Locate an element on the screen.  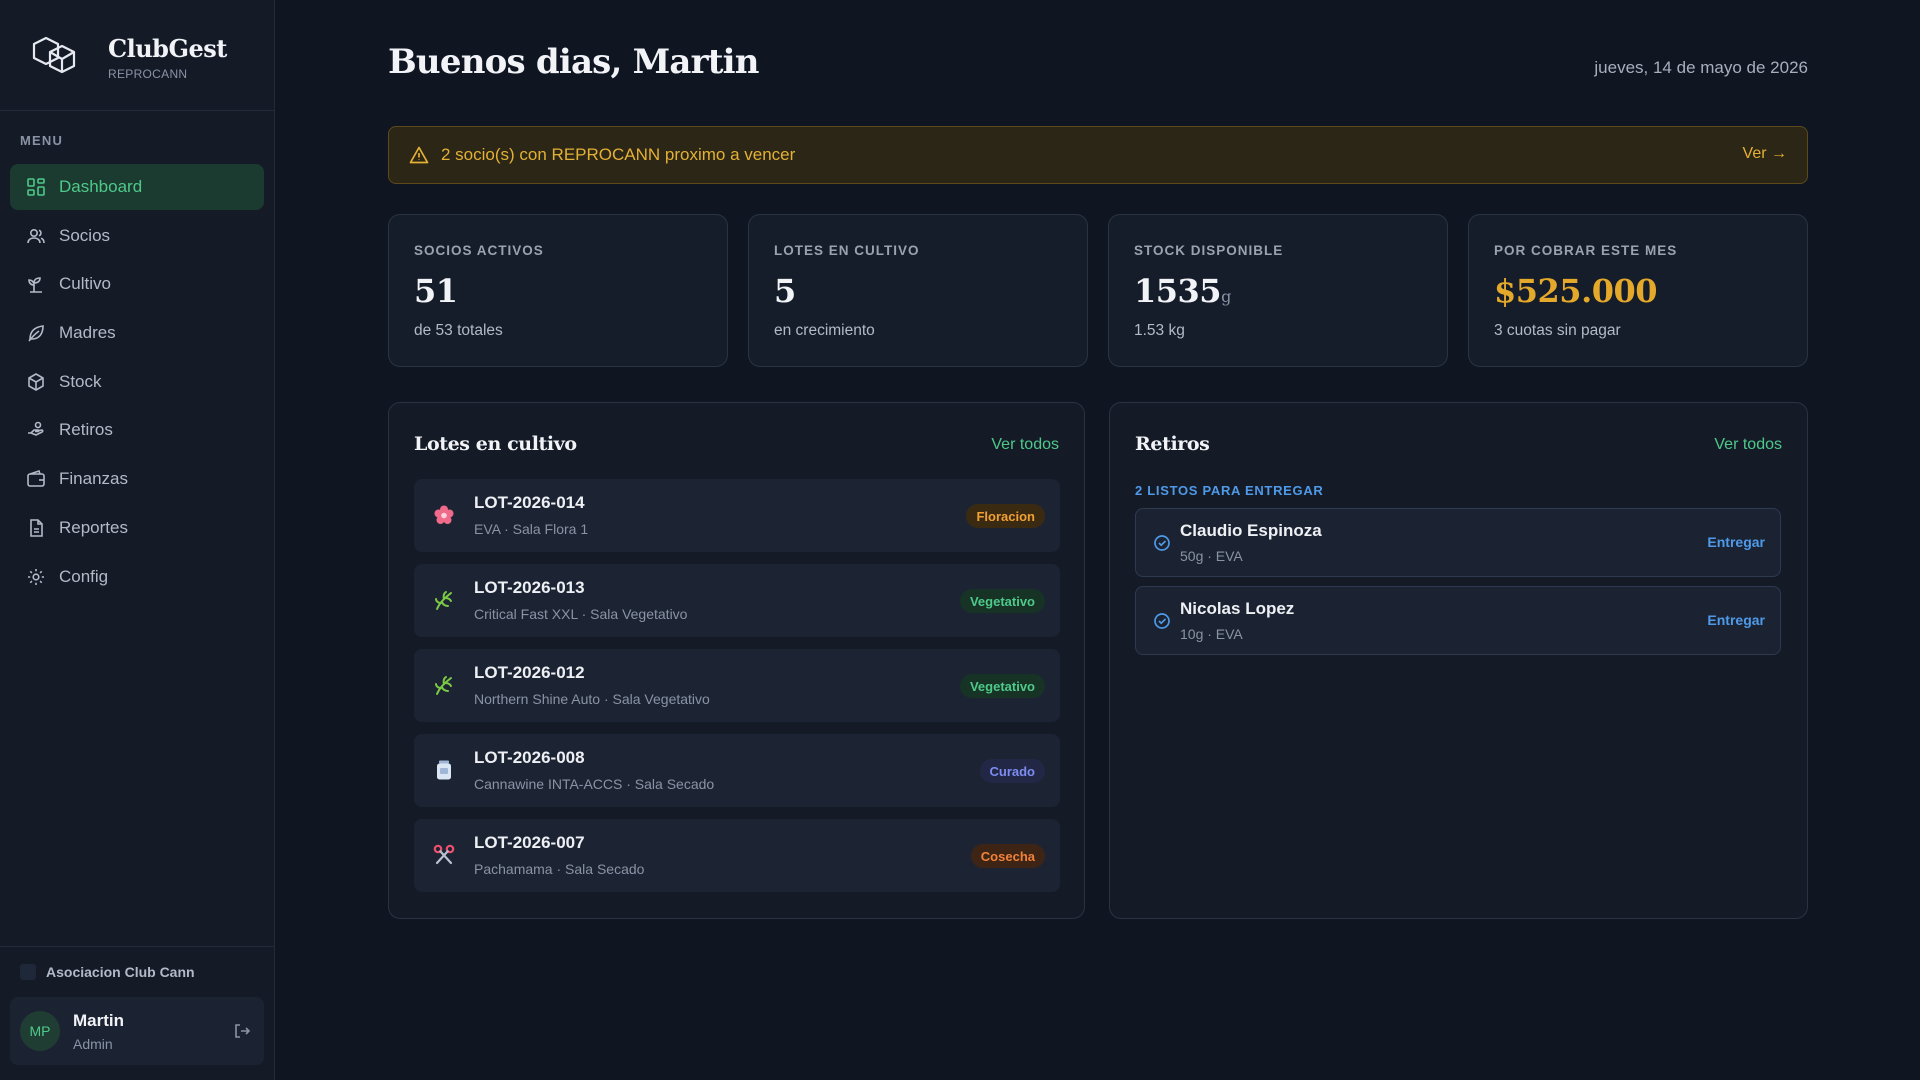
stat-value: $525.000 is located at coordinates (1576, 291).